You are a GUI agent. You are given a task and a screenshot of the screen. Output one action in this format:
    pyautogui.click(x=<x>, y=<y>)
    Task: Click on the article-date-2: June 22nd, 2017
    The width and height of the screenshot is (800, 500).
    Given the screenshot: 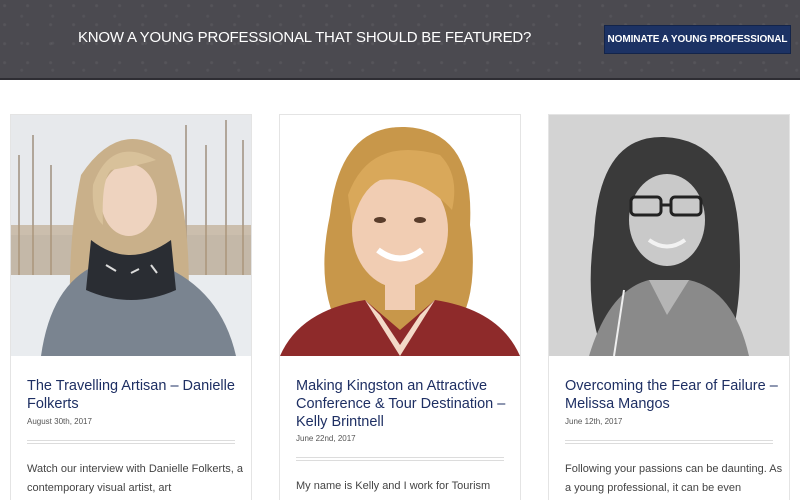 What is the action you would take?
    pyautogui.click(x=326, y=438)
    